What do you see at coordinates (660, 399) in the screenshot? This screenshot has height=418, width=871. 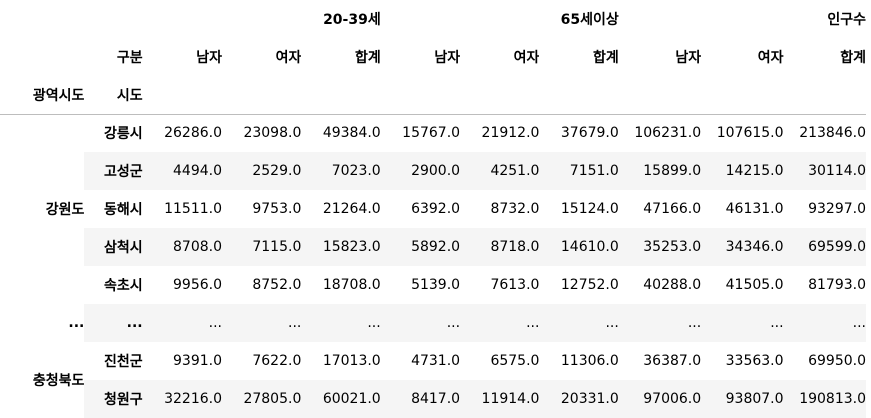 I see `table-cell: 97006.0` at bounding box center [660, 399].